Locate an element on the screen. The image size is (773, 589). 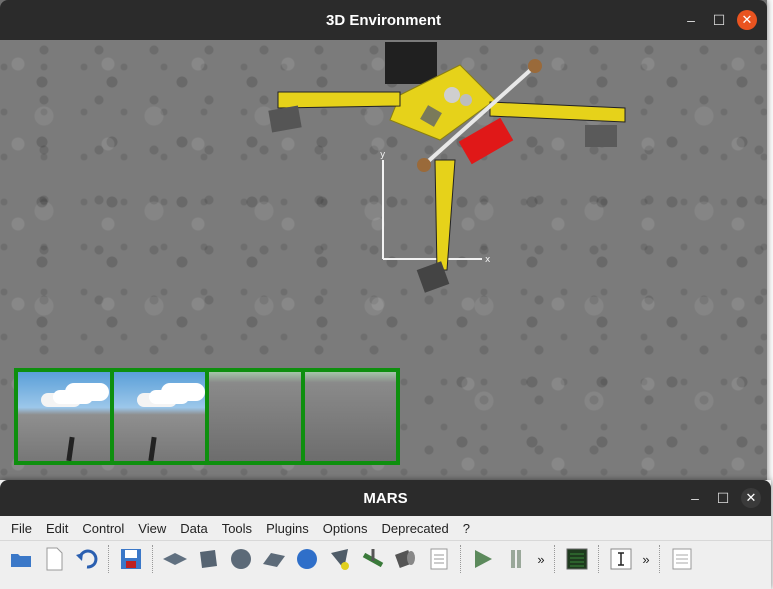
toolbar-overflow-2: » is located at coordinates (646, 559).